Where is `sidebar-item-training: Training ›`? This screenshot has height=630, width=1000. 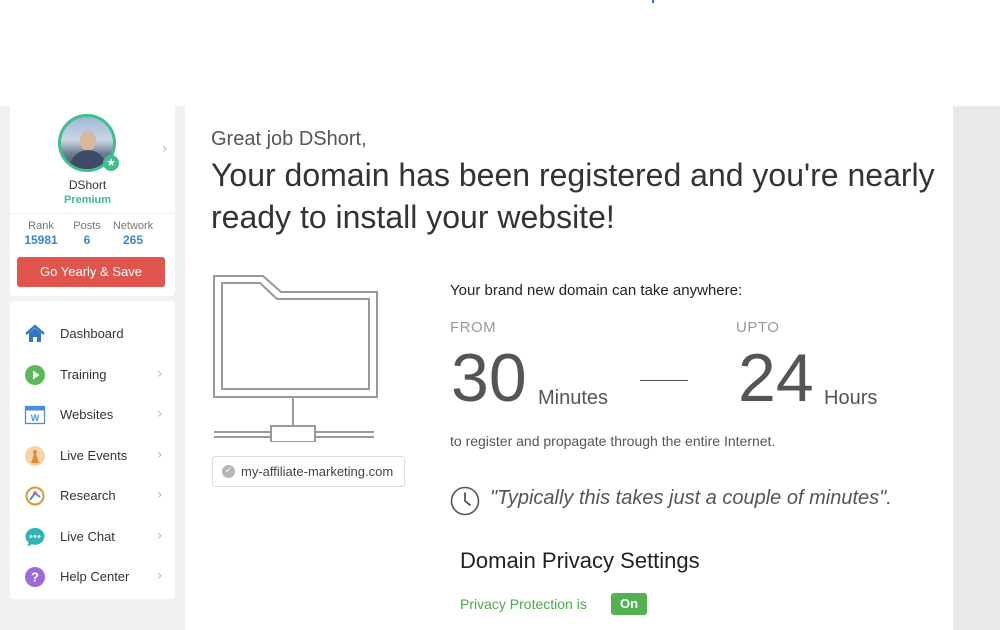
sidebar-item-training: Training › is located at coordinates (92, 375).